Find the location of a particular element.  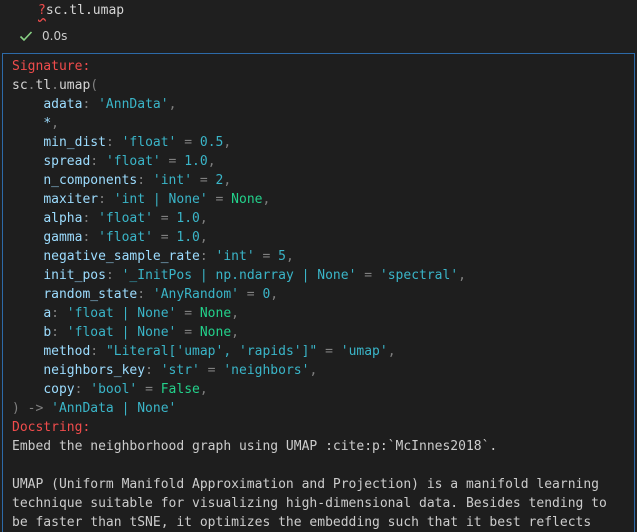

param-default: 'umap' is located at coordinates (364, 351).